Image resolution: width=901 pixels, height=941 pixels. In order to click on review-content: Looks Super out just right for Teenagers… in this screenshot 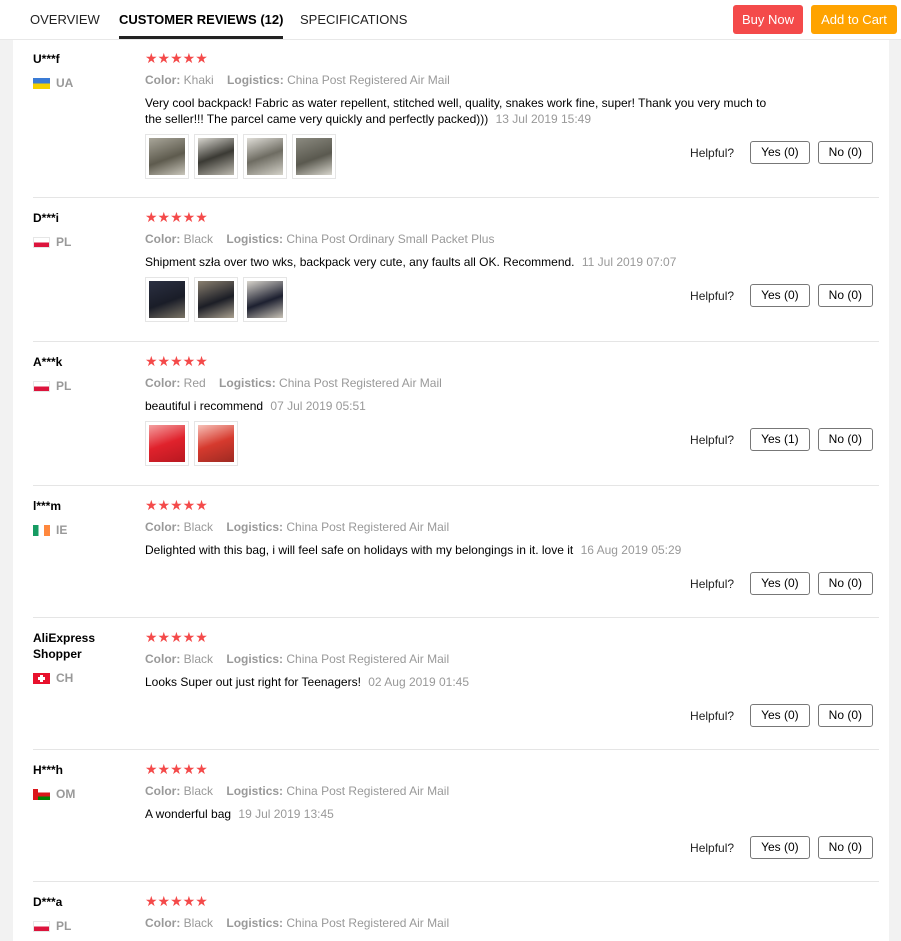, I will do `click(253, 682)`.